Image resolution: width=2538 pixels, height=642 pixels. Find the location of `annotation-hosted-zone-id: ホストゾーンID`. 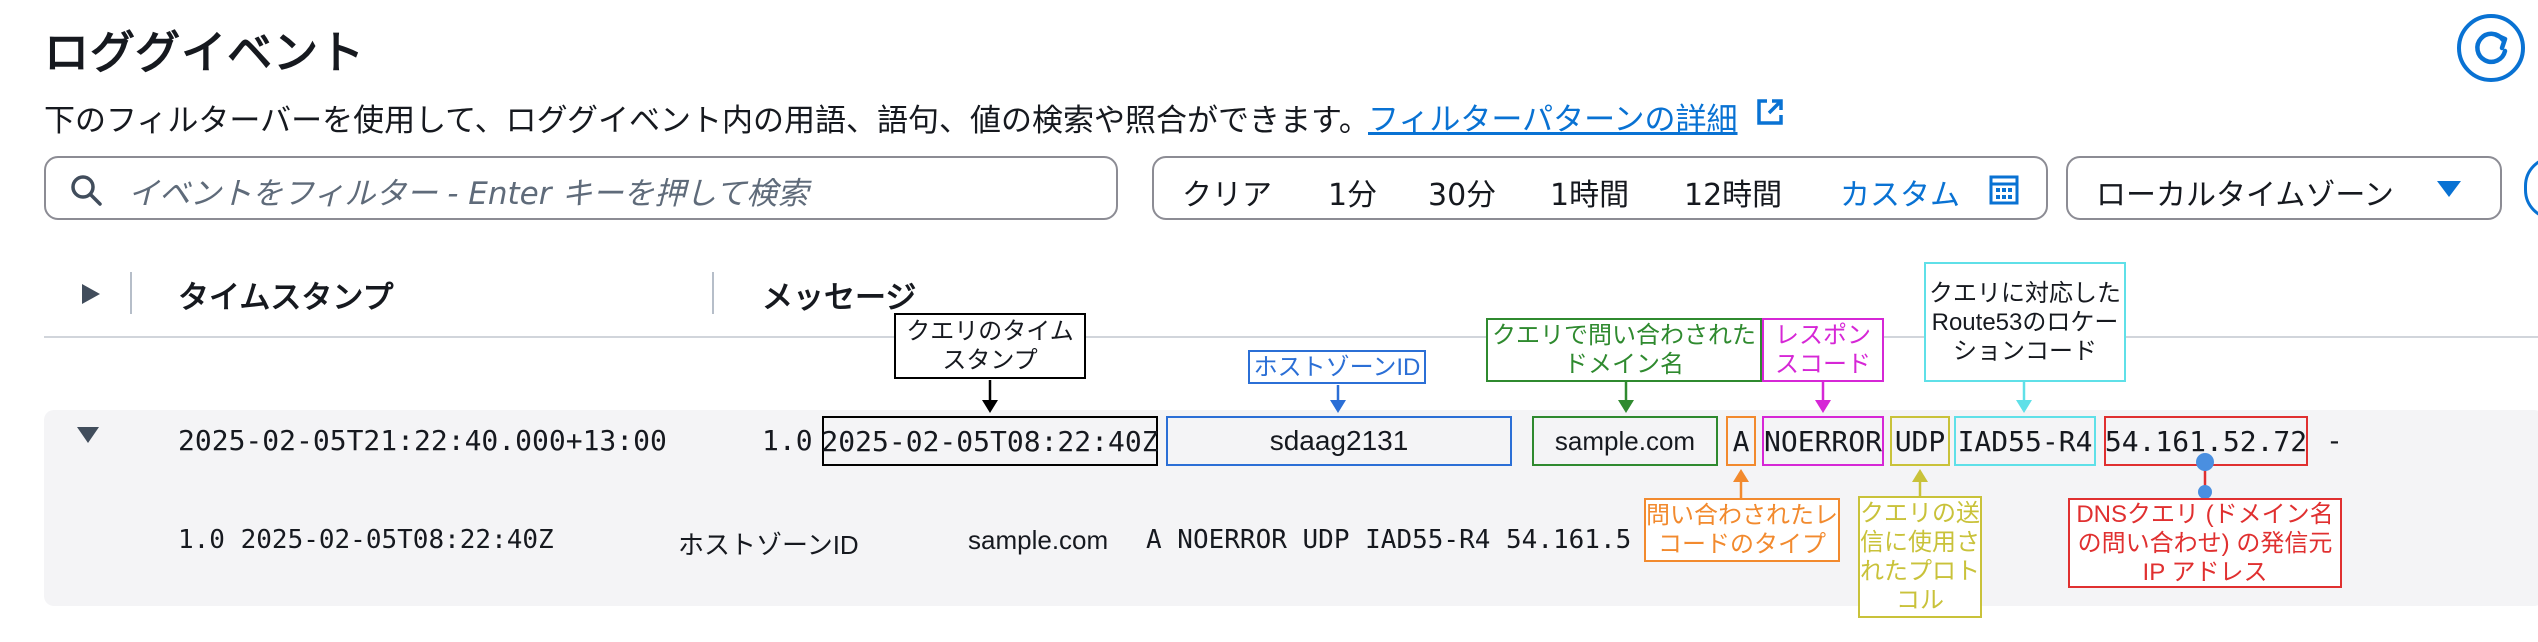

annotation-hosted-zone-id: ホストゾーンID is located at coordinates (1337, 367).